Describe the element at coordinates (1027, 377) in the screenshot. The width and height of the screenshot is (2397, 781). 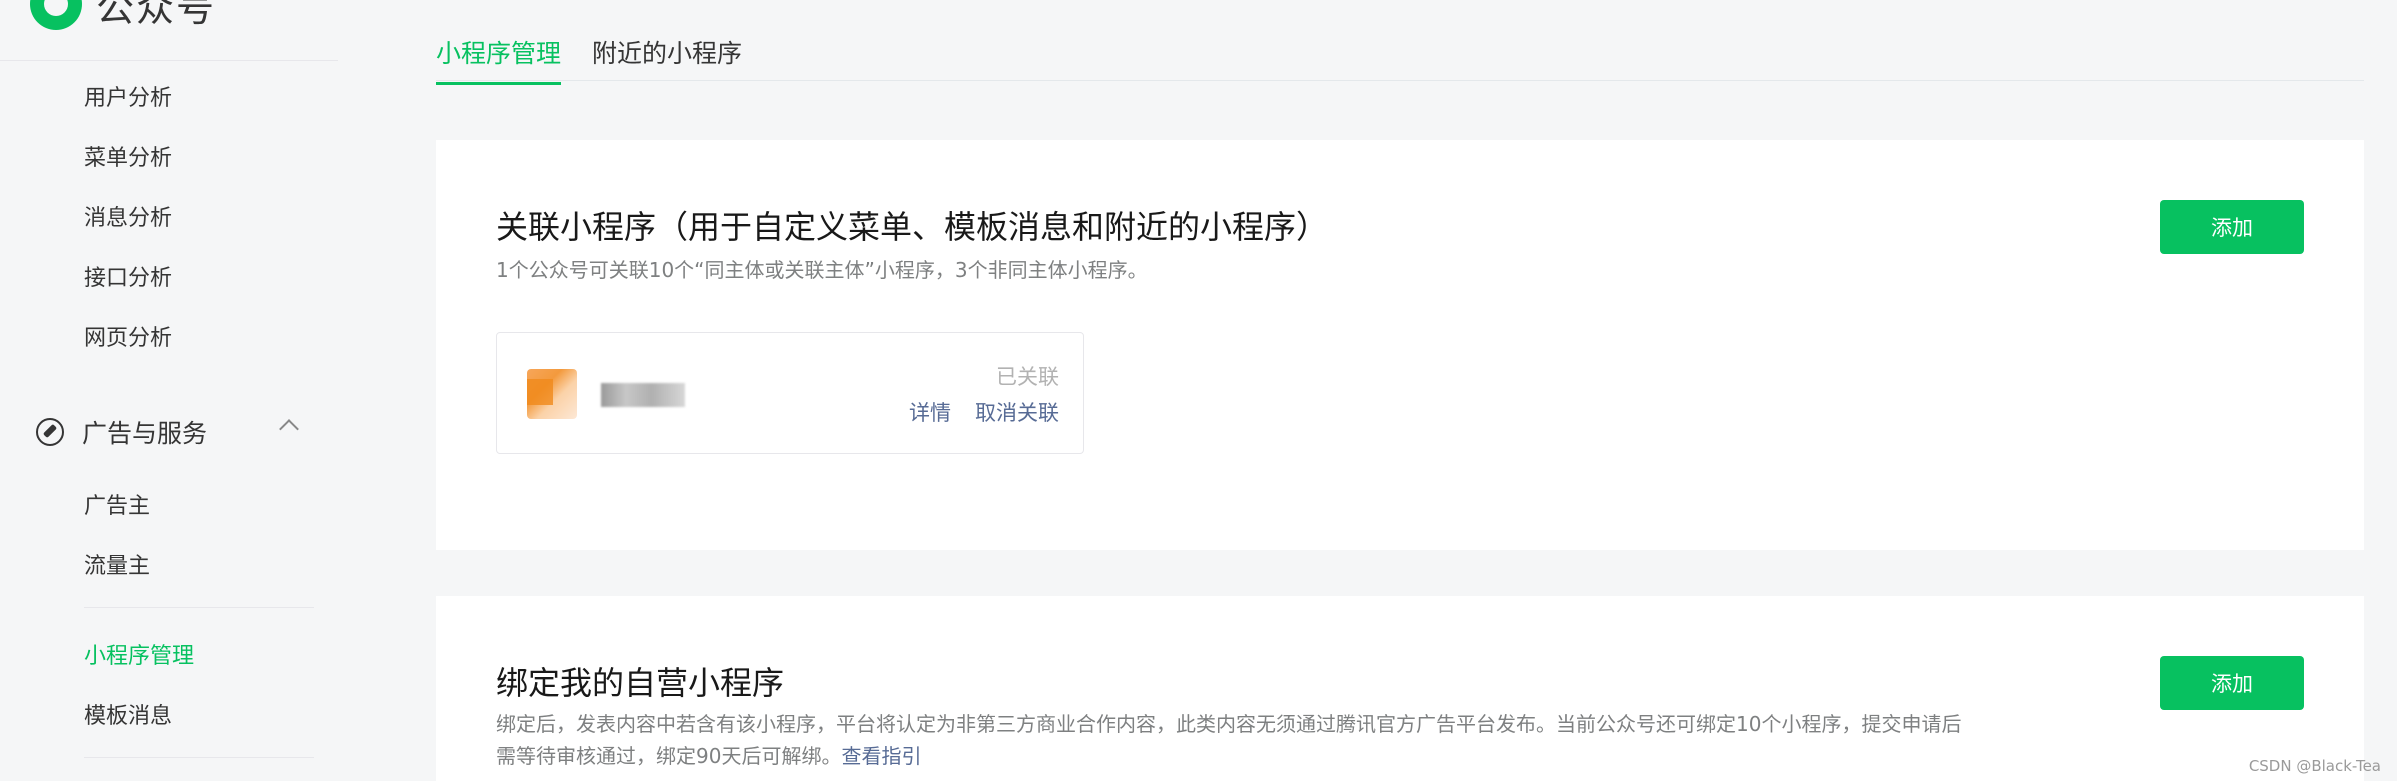
I see `status-badge: 已关联` at that location.